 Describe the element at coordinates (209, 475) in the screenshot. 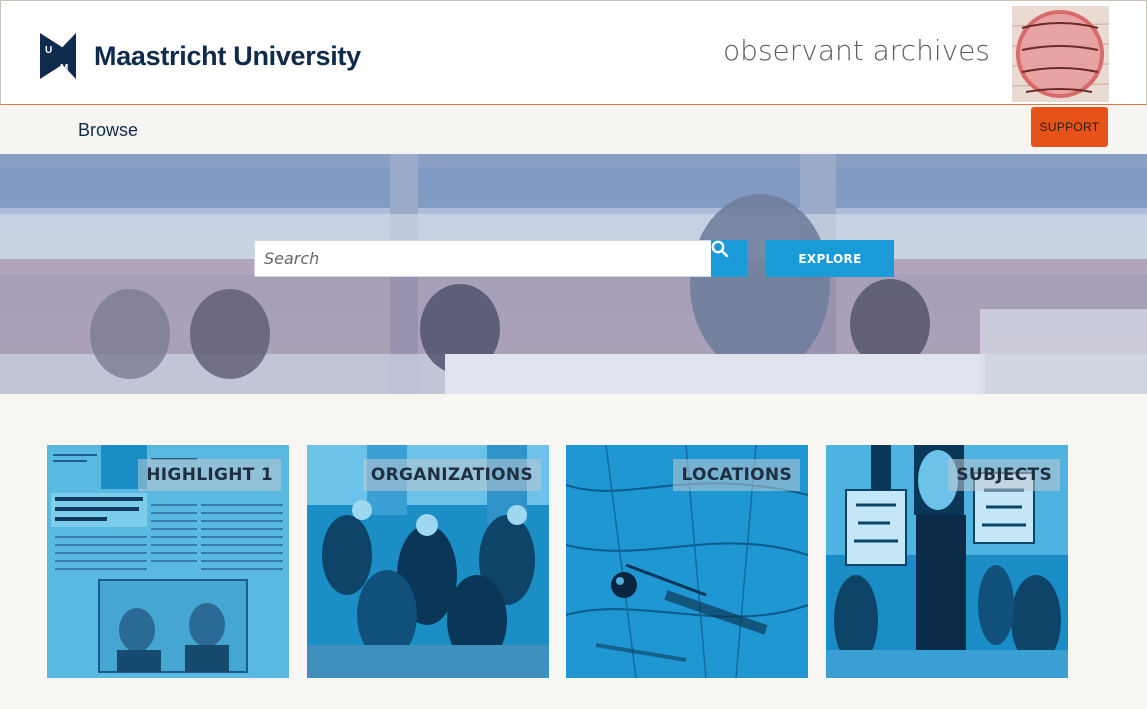

I see `tile-label: HIGHLIGHT 1` at that location.